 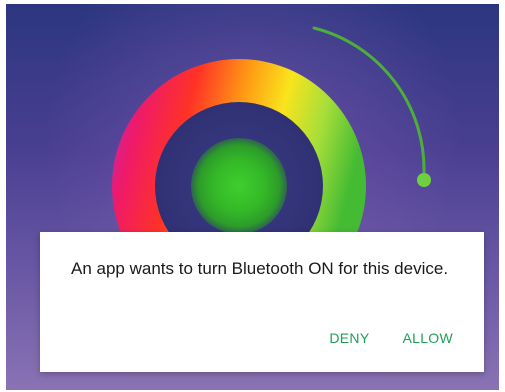 What do you see at coordinates (424, 180) in the screenshot?
I see `selector-knob-icon` at bounding box center [424, 180].